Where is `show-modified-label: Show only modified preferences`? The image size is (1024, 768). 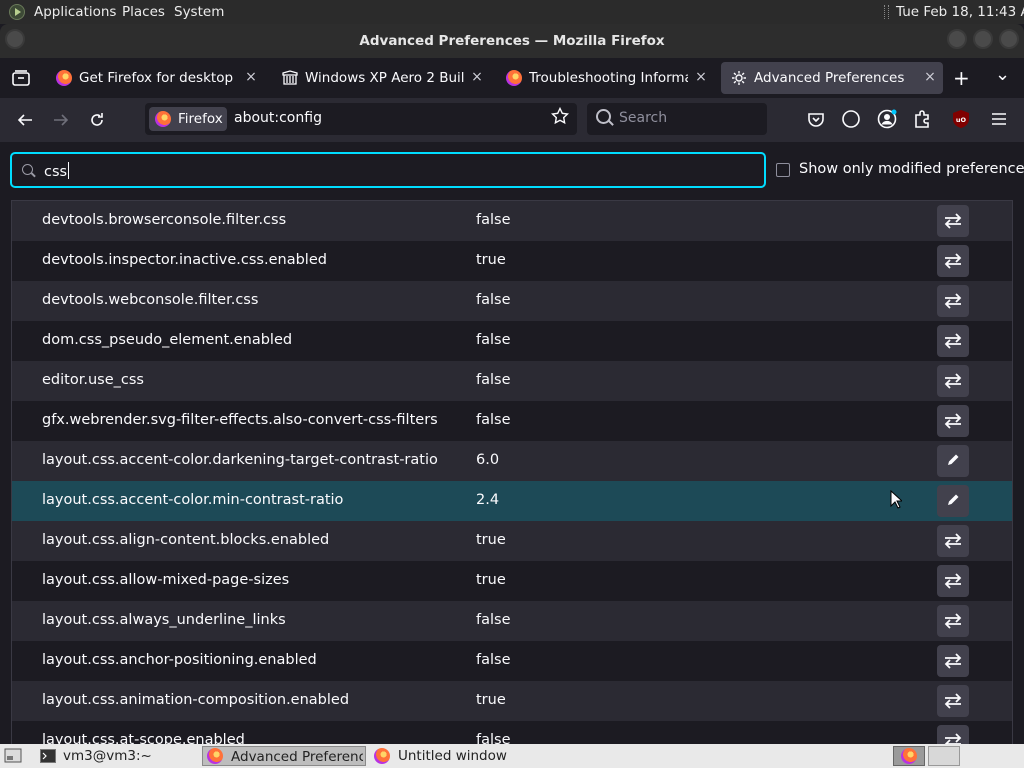 show-modified-label: Show only modified preferences is located at coordinates (911, 169).